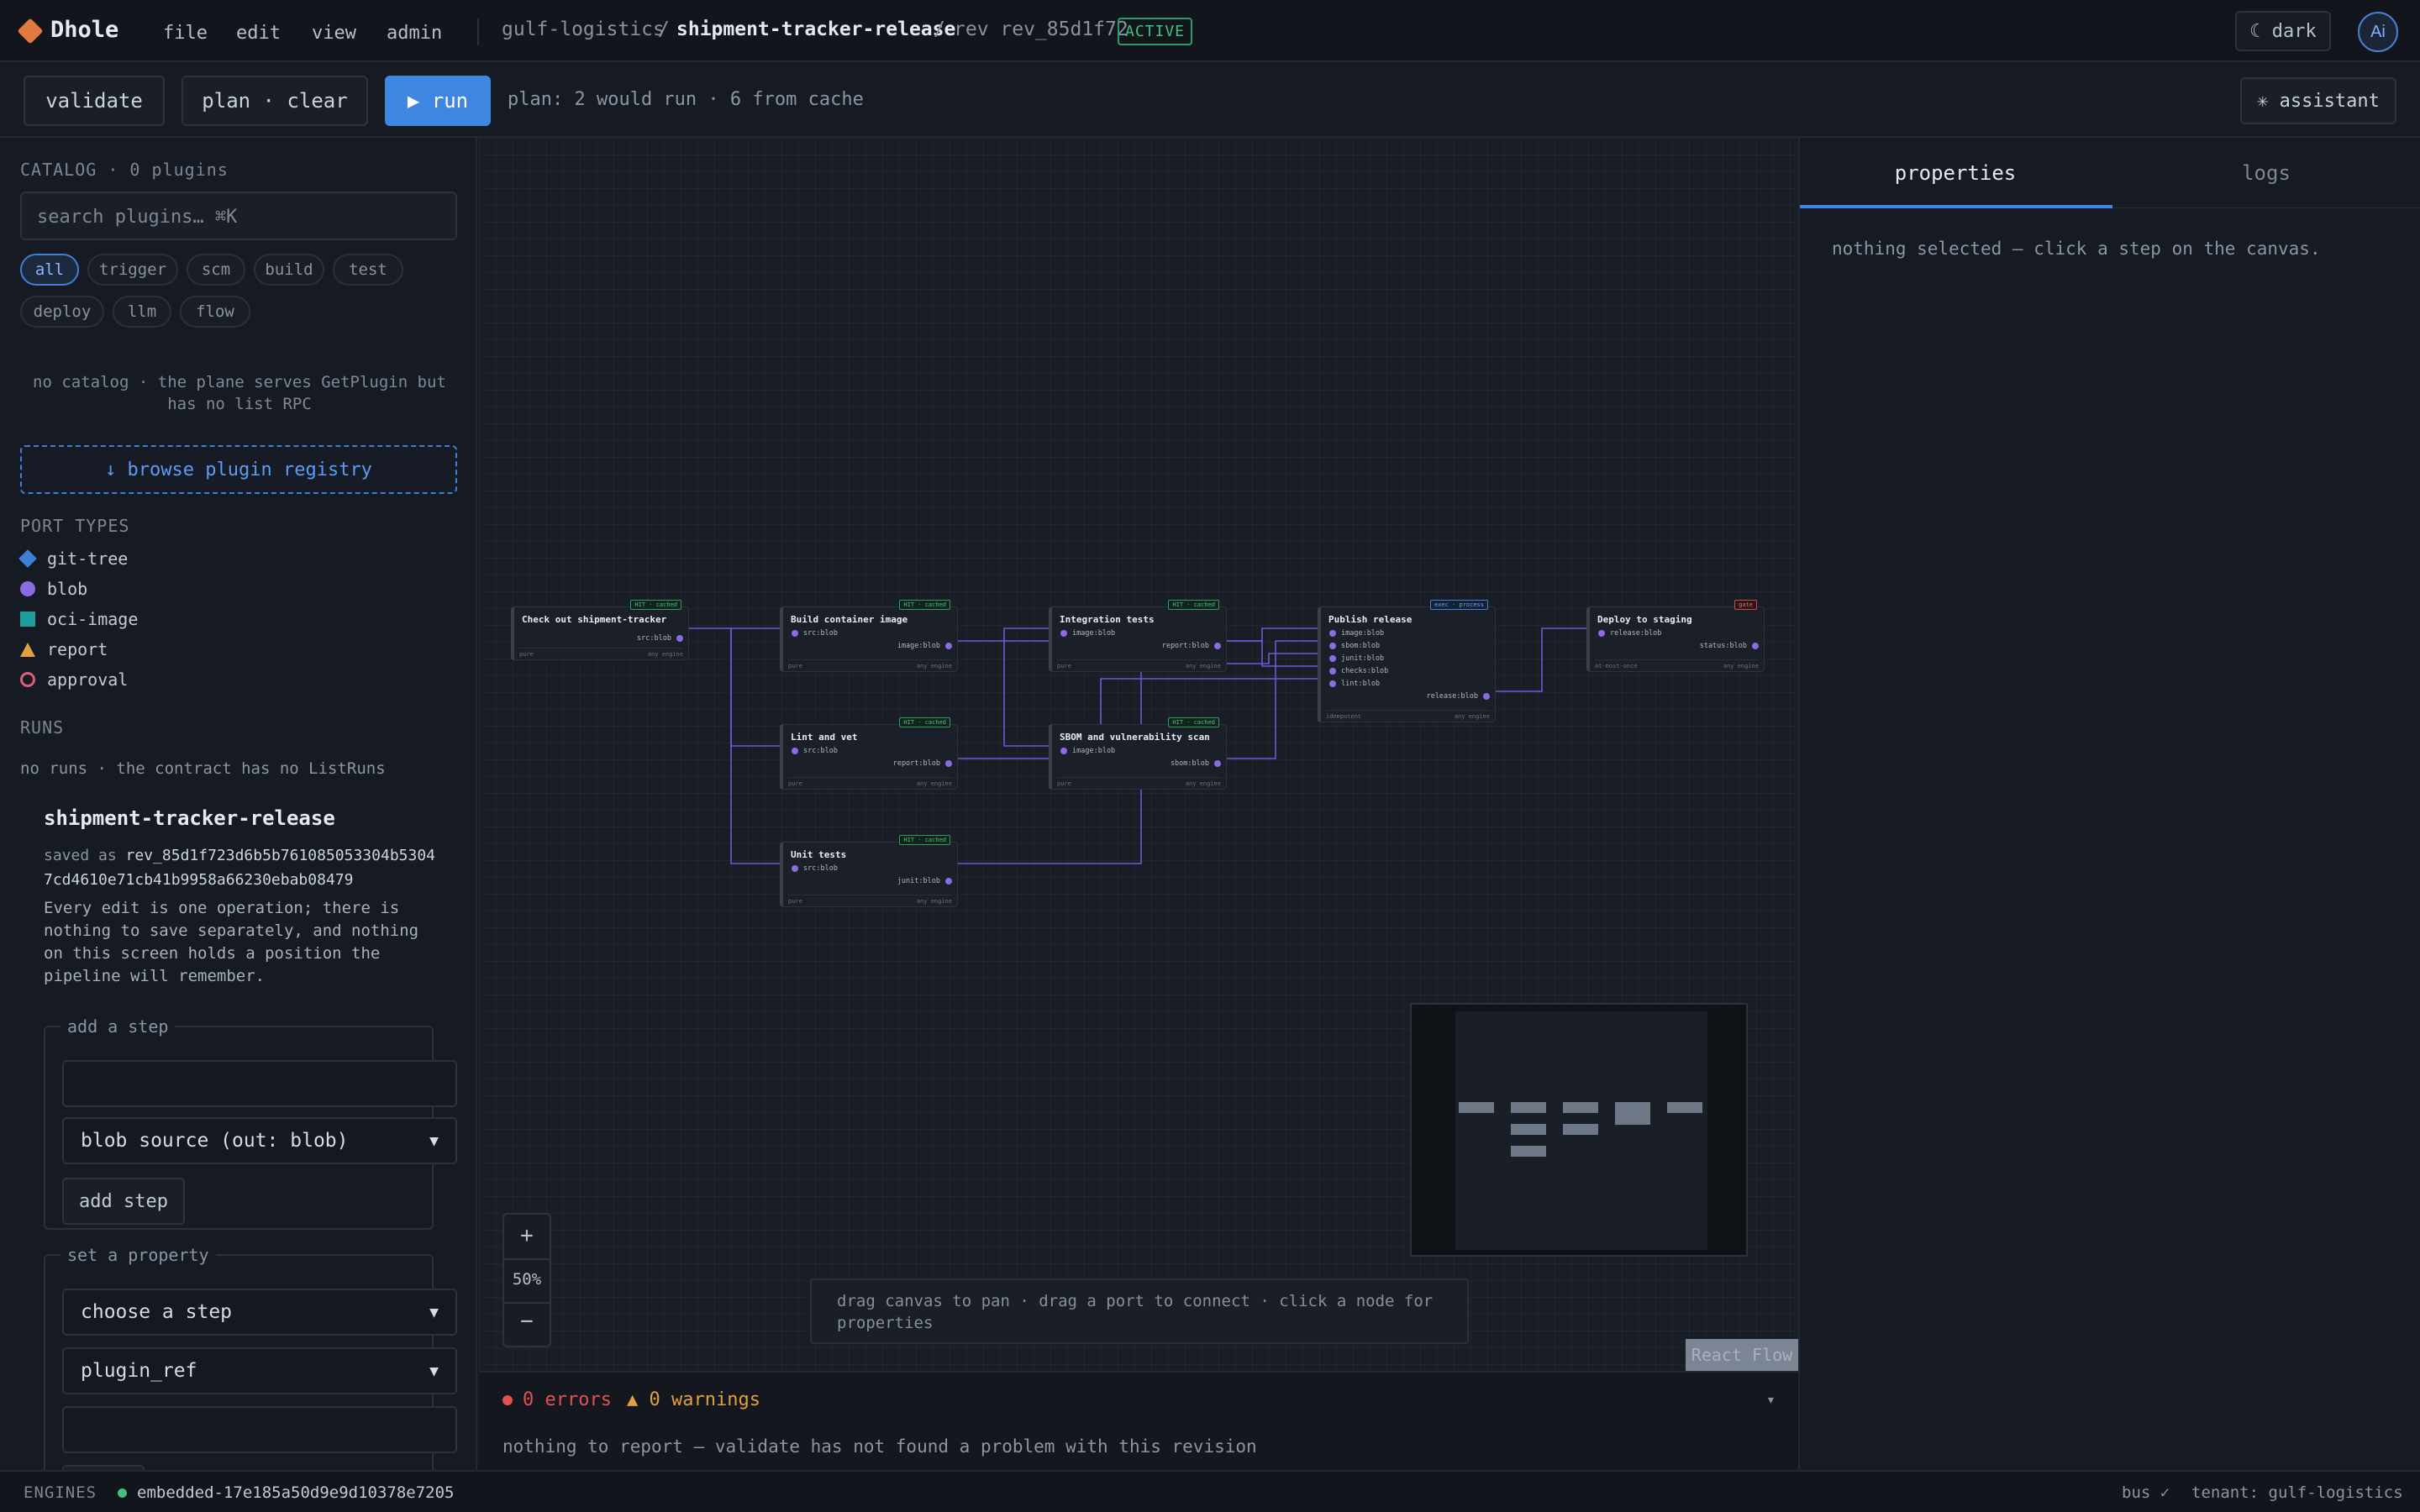  I want to click on input-port: checks:blob, so click(1358, 671).